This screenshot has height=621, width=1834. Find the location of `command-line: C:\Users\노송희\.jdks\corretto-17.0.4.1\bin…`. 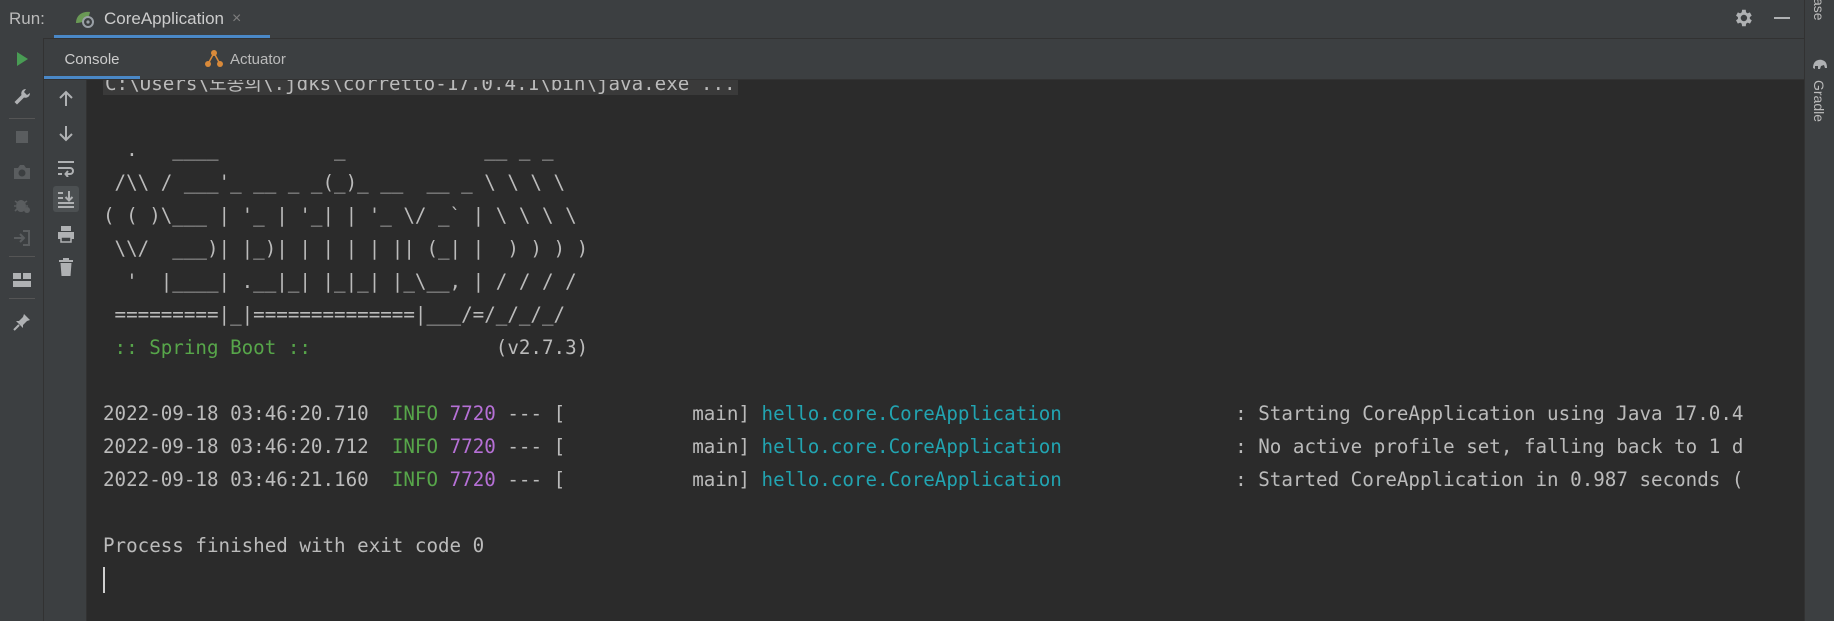

command-line: C:\Users\노송희\.jdks\corretto-17.0.4.1\bin… is located at coordinates (420, 87).